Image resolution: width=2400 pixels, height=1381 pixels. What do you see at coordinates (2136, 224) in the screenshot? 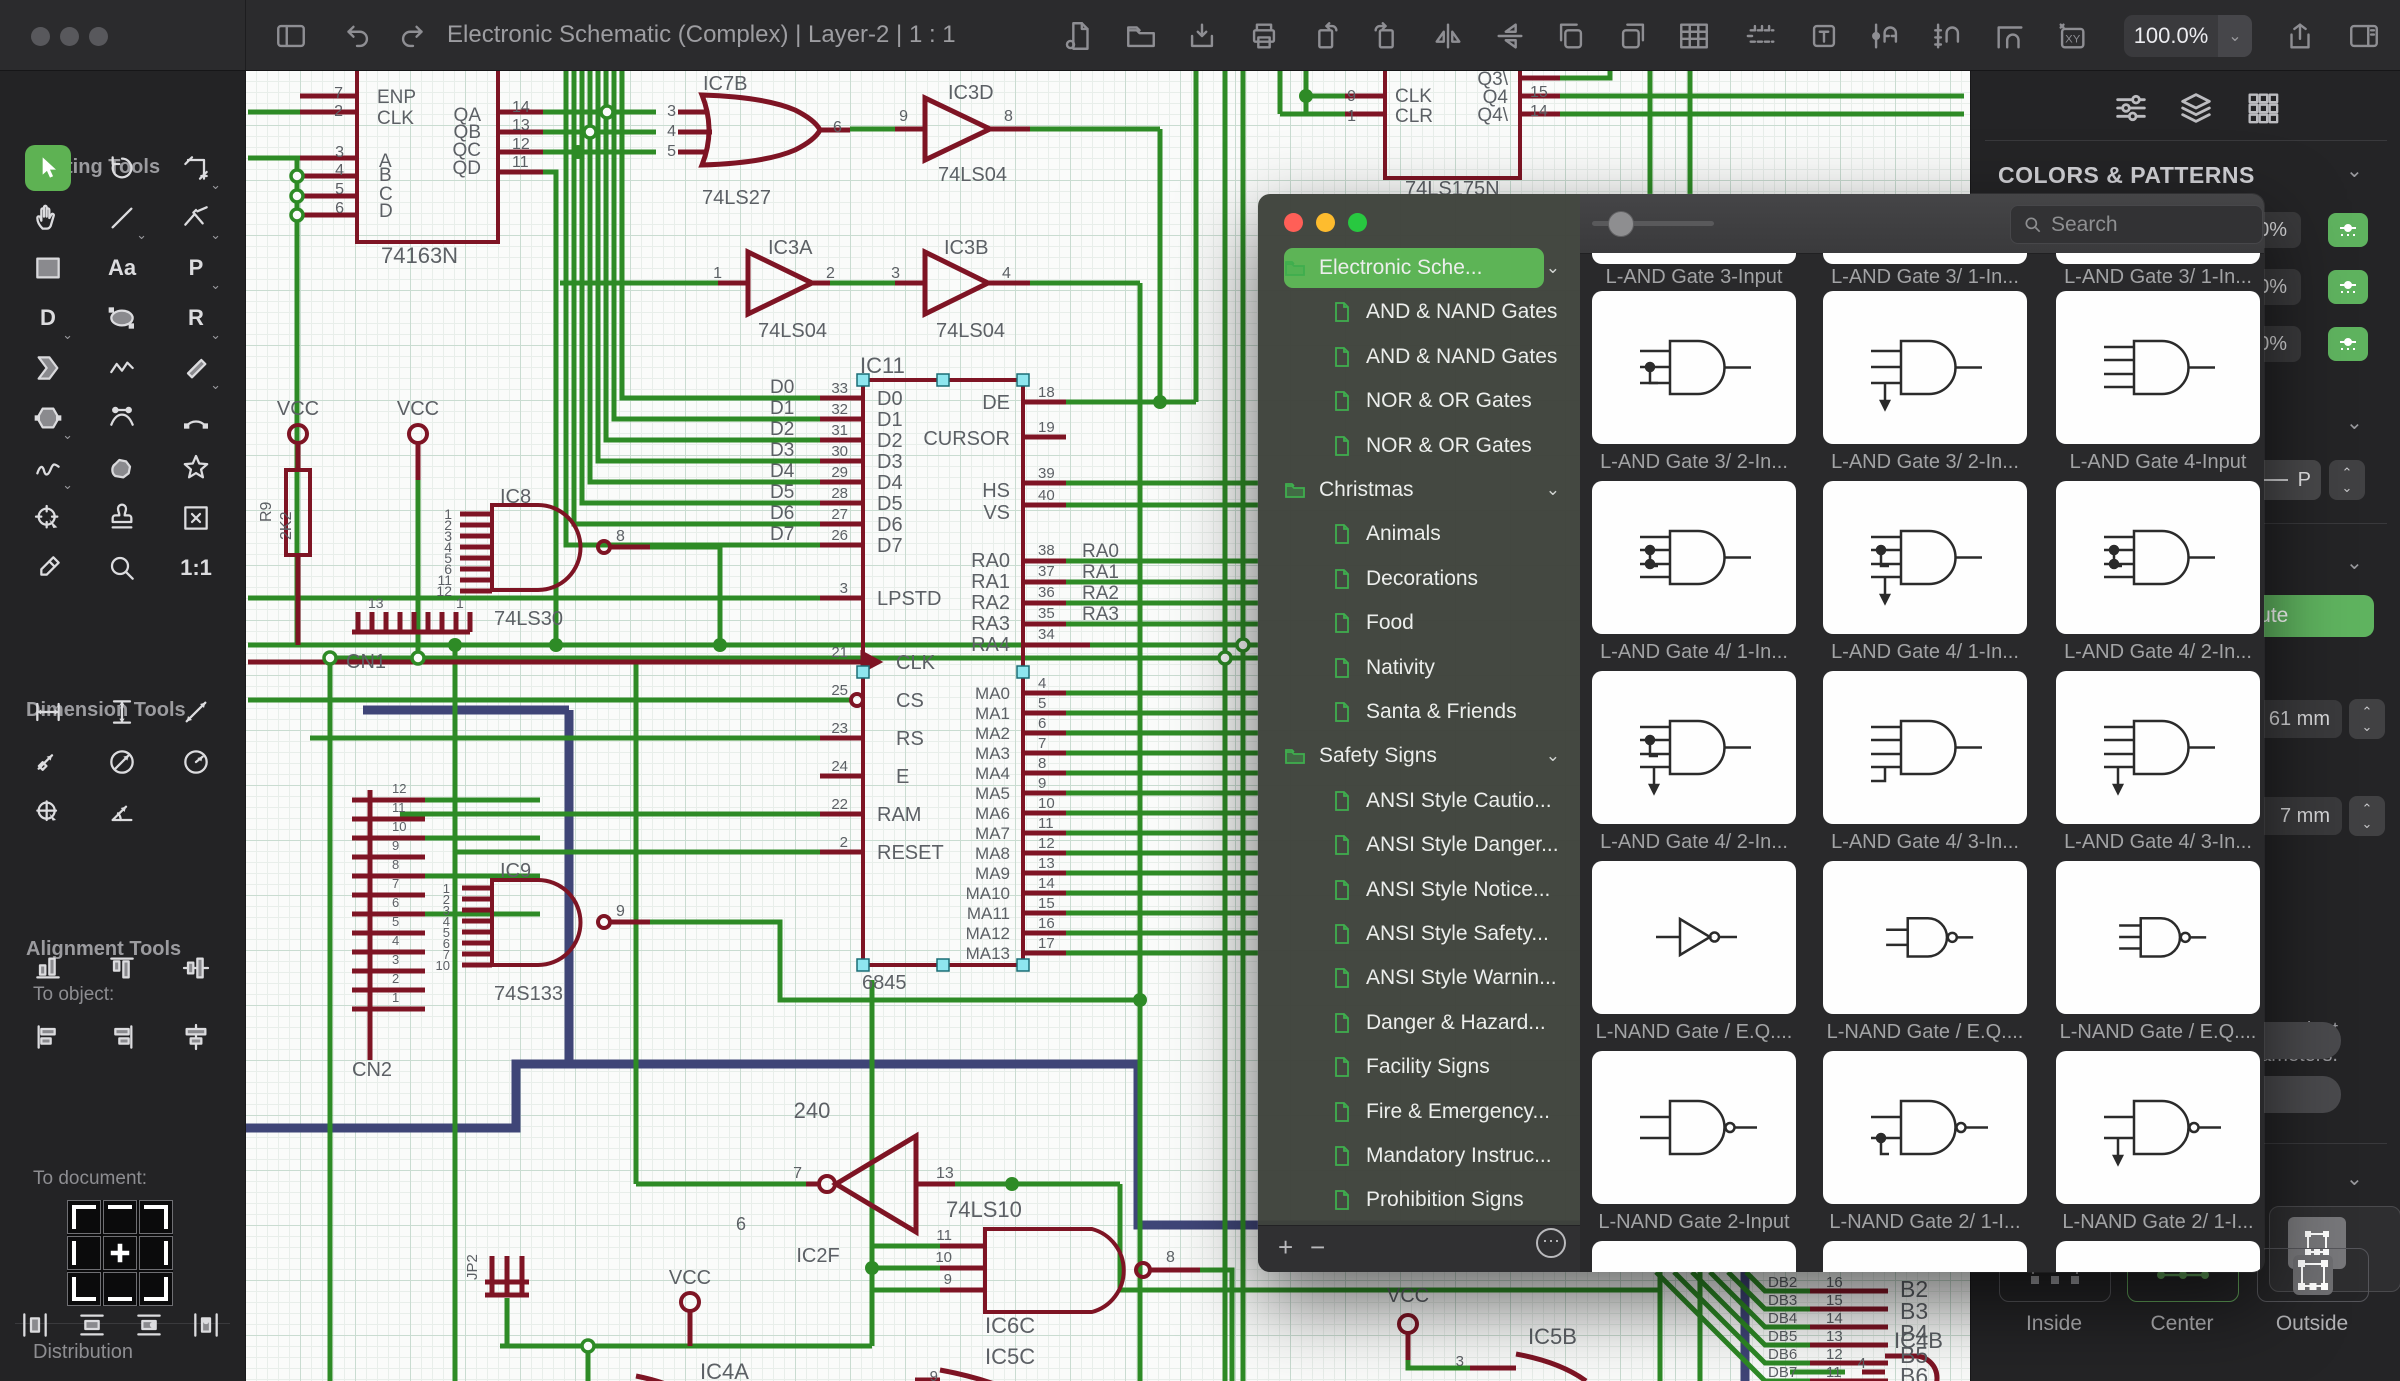
I see `search-field: Search` at bounding box center [2136, 224].